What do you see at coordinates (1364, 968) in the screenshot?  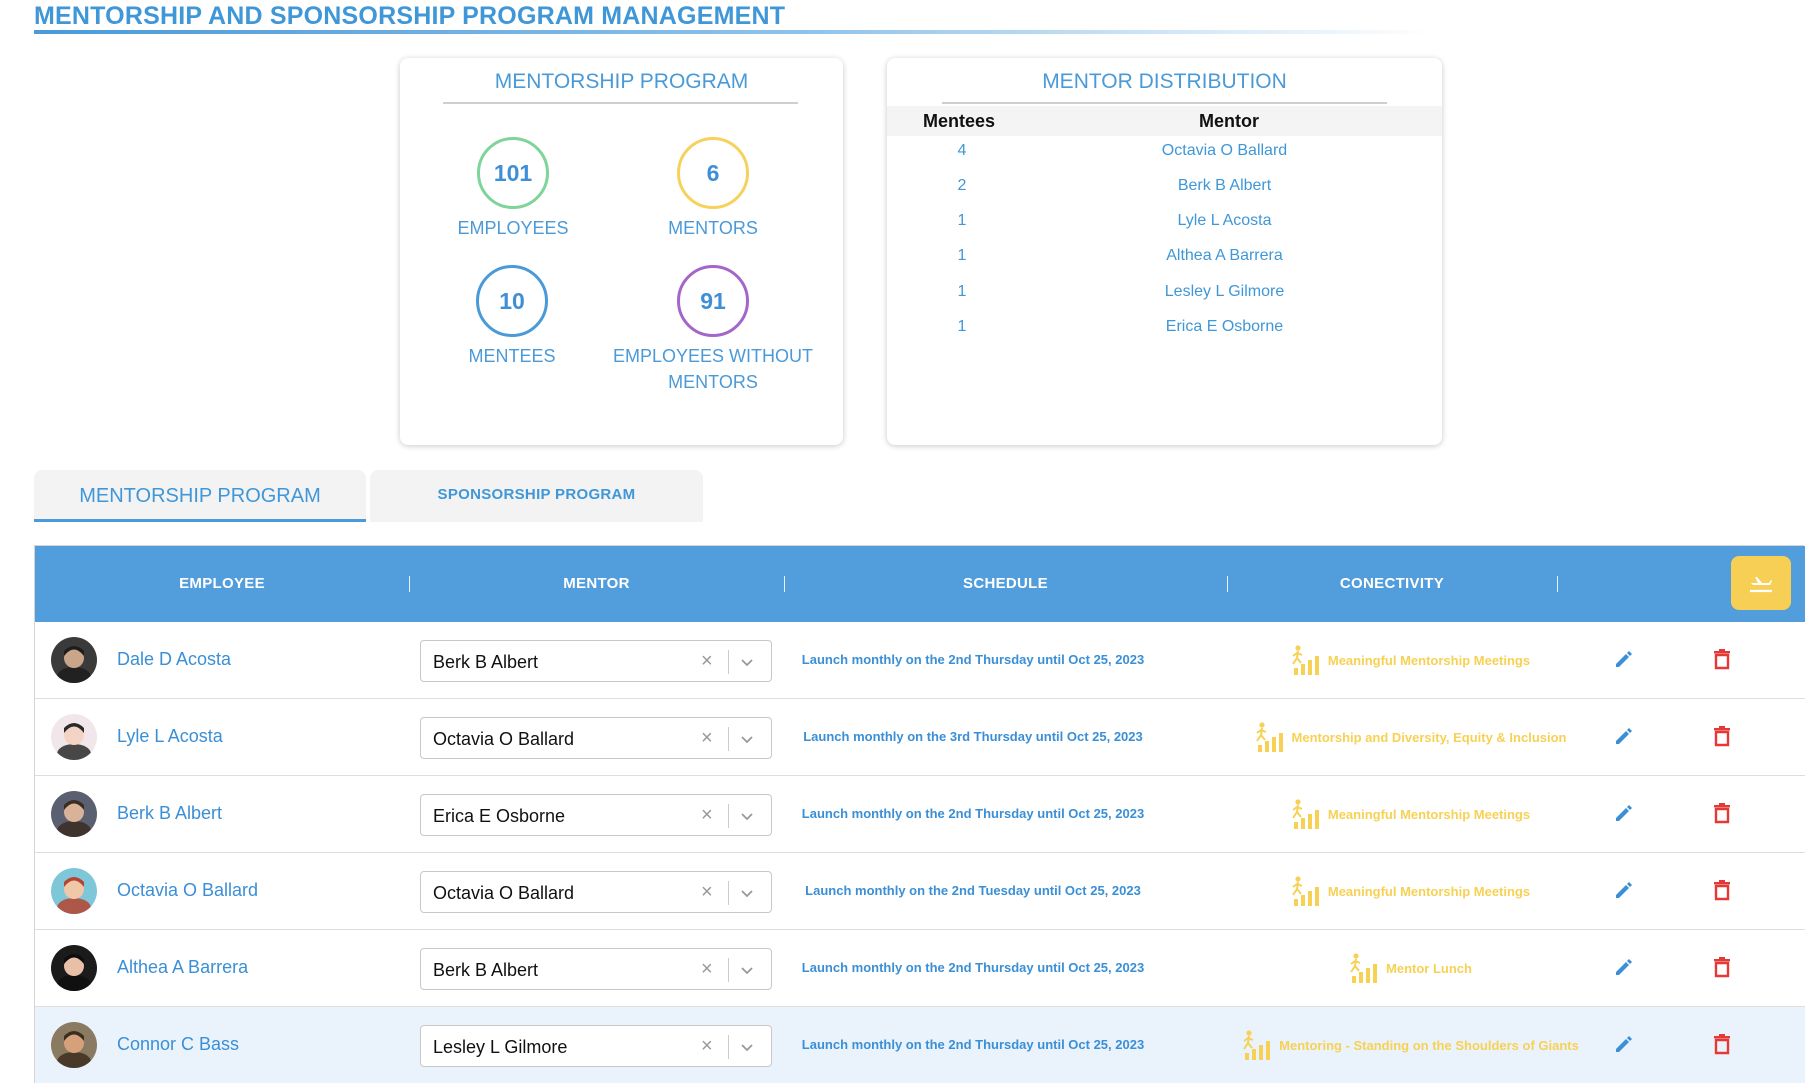 I see `growth-chart-icon` at bounding box center [1364, 968].